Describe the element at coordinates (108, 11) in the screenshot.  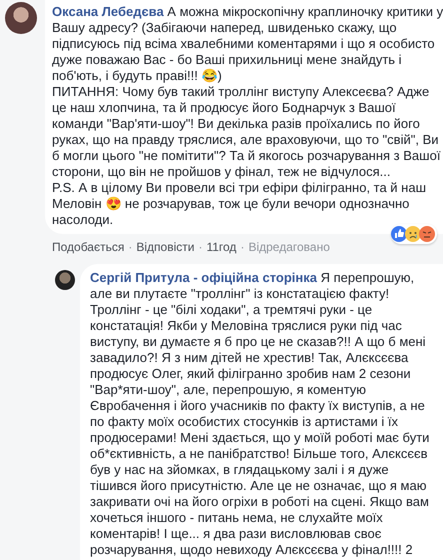
I see `author-link: Оксана Лебедєва` at that location.